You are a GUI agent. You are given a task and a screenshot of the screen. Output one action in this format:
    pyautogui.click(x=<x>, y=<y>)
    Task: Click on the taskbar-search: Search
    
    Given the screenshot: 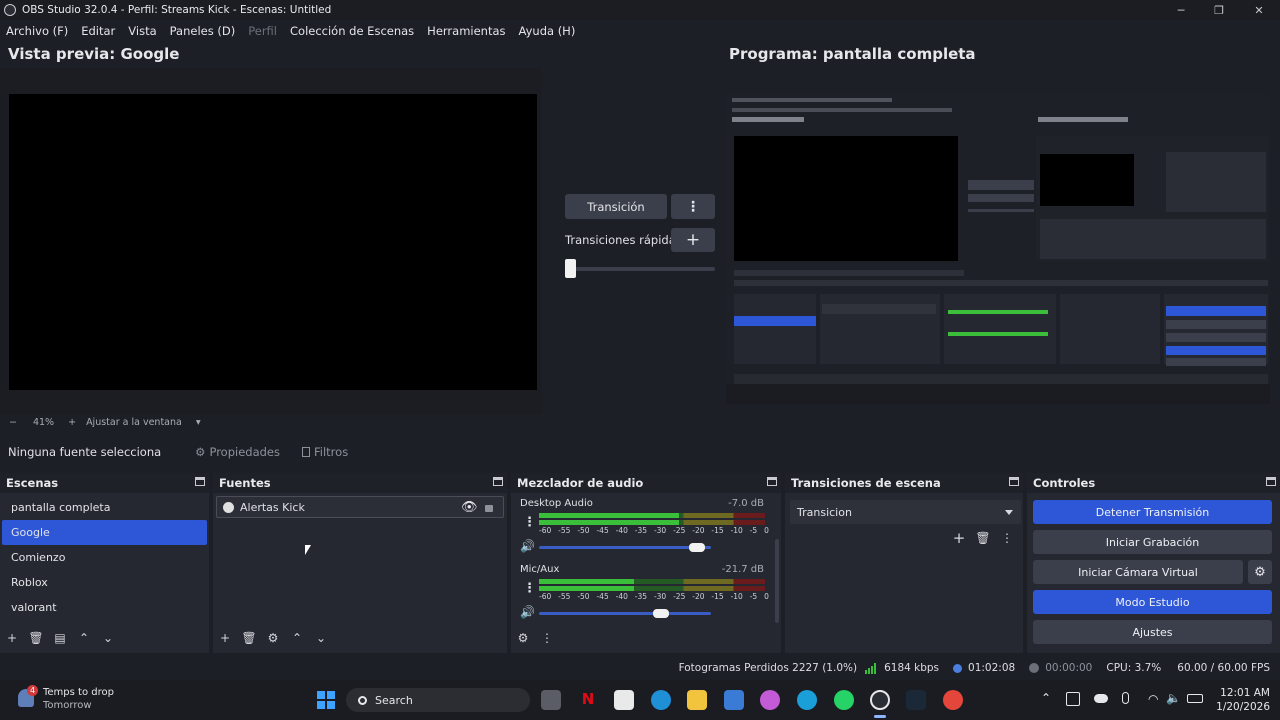 What is the action you would take?
    pyautogui.click(x=438, y=700)
    